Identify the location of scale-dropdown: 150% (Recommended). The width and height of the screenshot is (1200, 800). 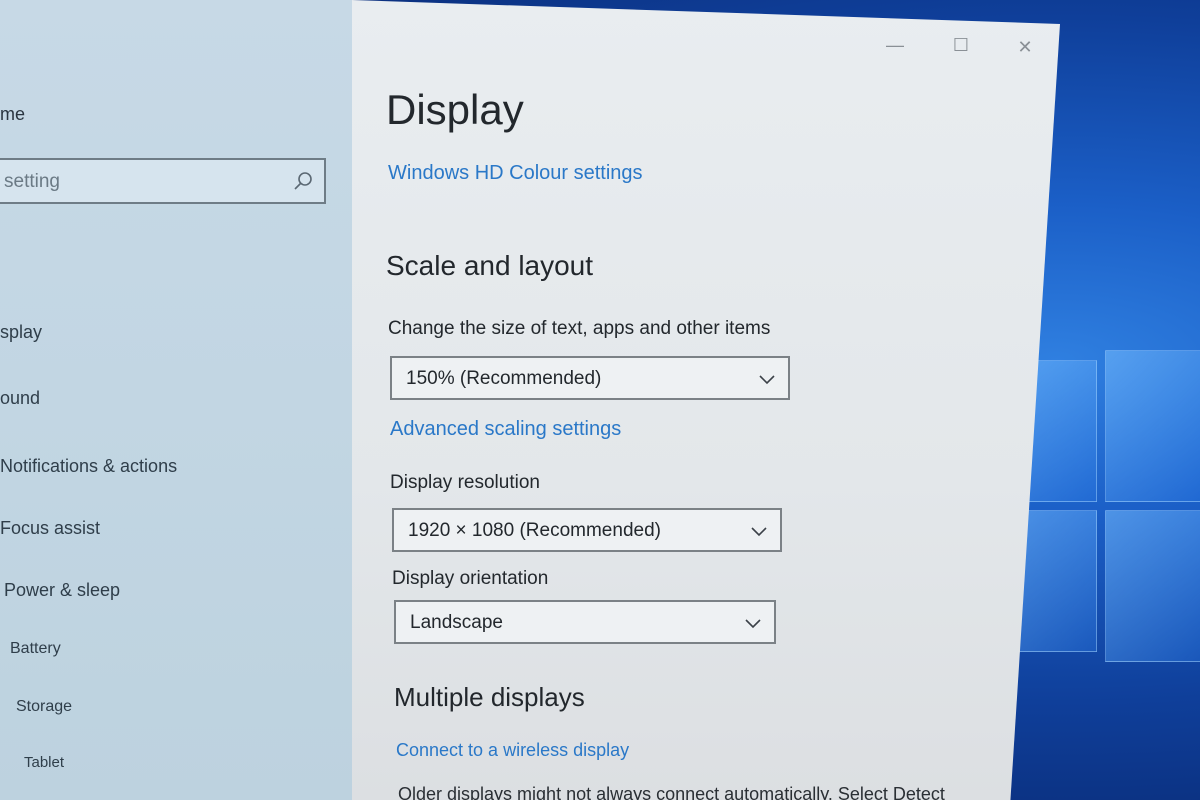
(590, 378).